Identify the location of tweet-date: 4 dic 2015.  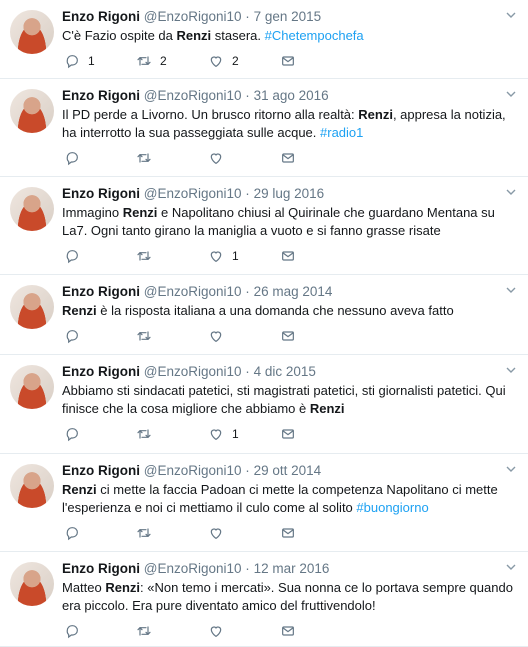
(285, 371).